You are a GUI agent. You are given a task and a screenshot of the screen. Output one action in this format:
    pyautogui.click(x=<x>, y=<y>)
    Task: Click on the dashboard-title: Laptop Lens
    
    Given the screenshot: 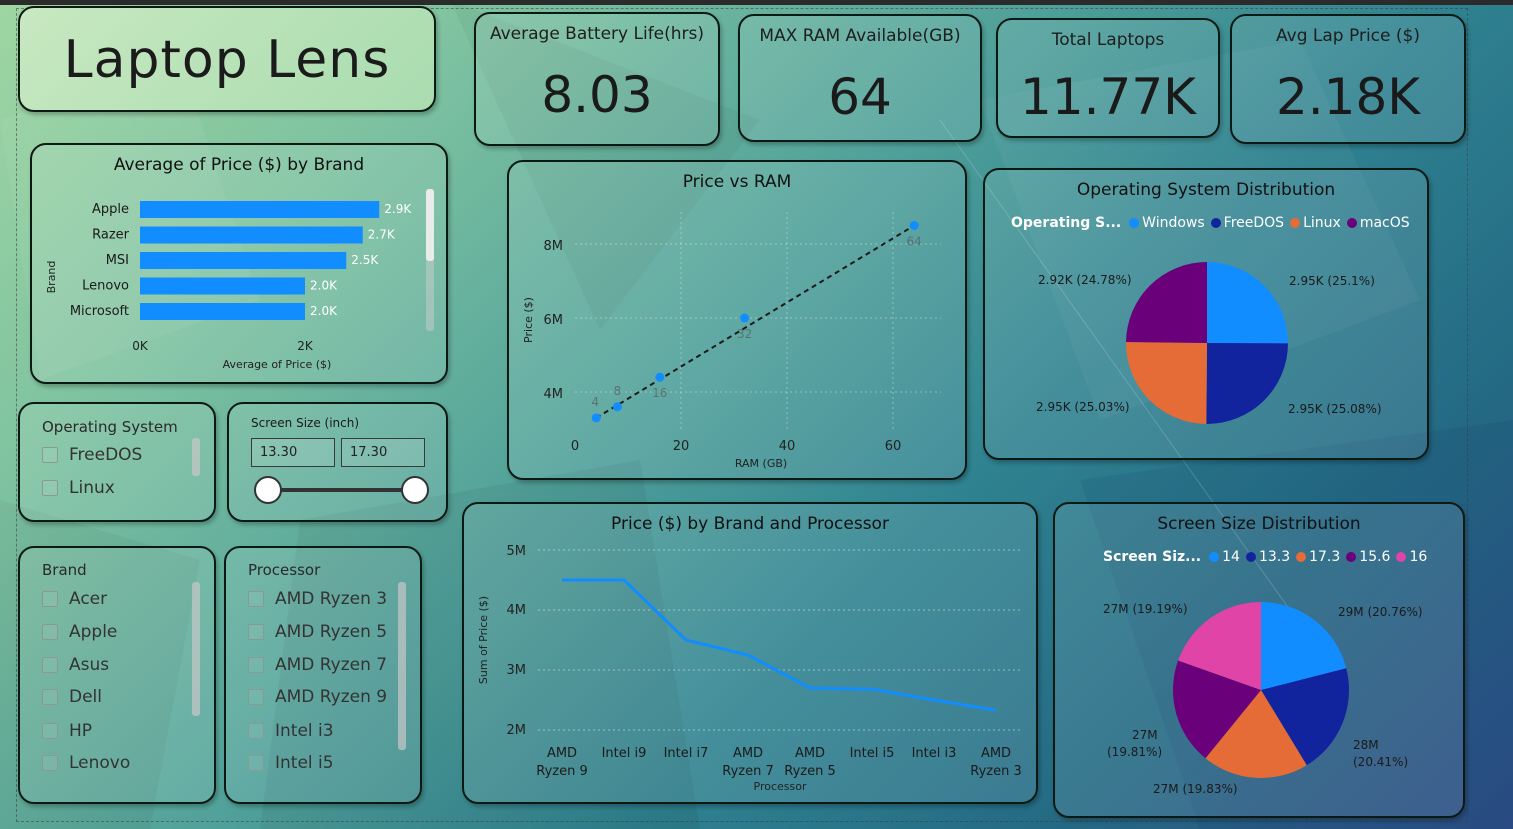 What is the action you would take?
    pyautogui.click(x=227, y=60)
    